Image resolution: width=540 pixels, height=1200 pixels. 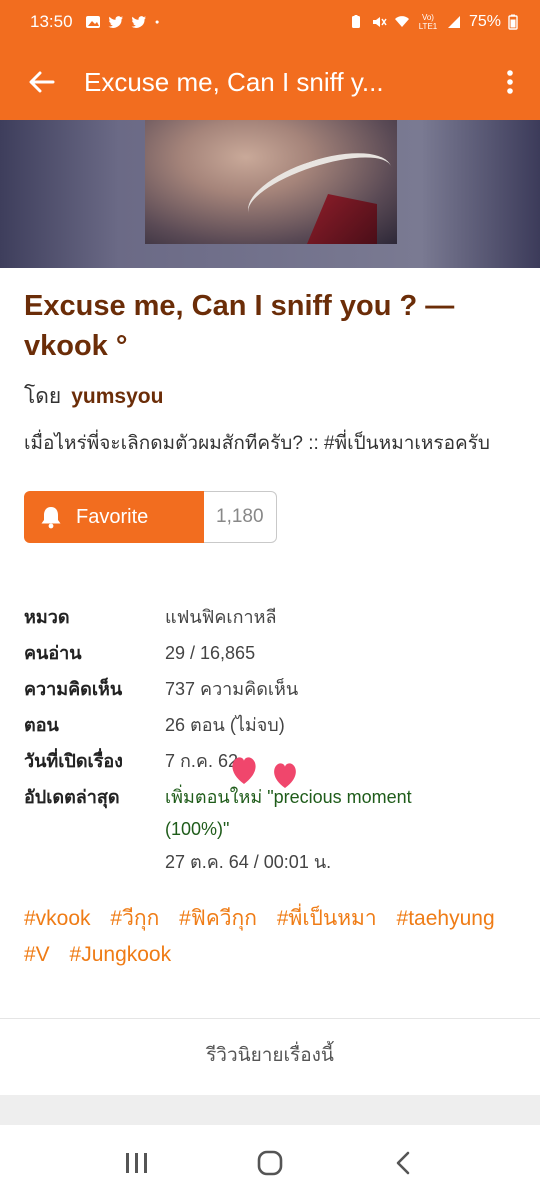 I want to click on info-row: หมวด แฟนฟิคเกาหลี, so click(x=274, y=617).